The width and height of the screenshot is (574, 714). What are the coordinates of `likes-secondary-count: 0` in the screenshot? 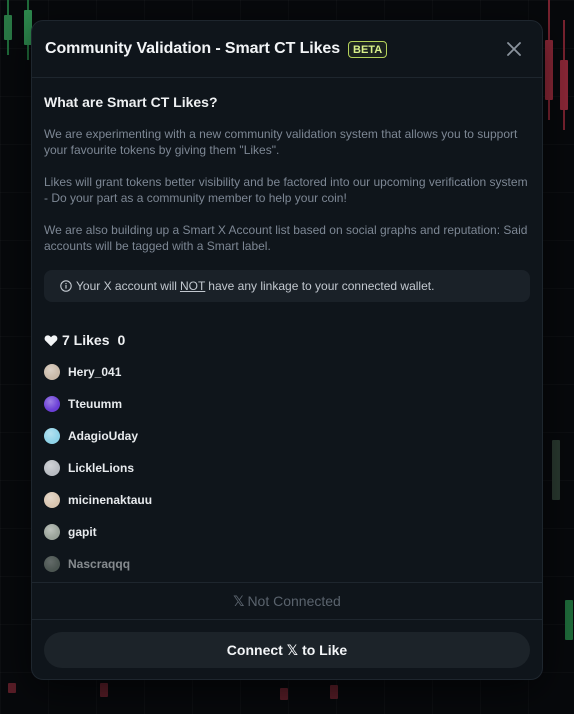 It's located at (121, 340).